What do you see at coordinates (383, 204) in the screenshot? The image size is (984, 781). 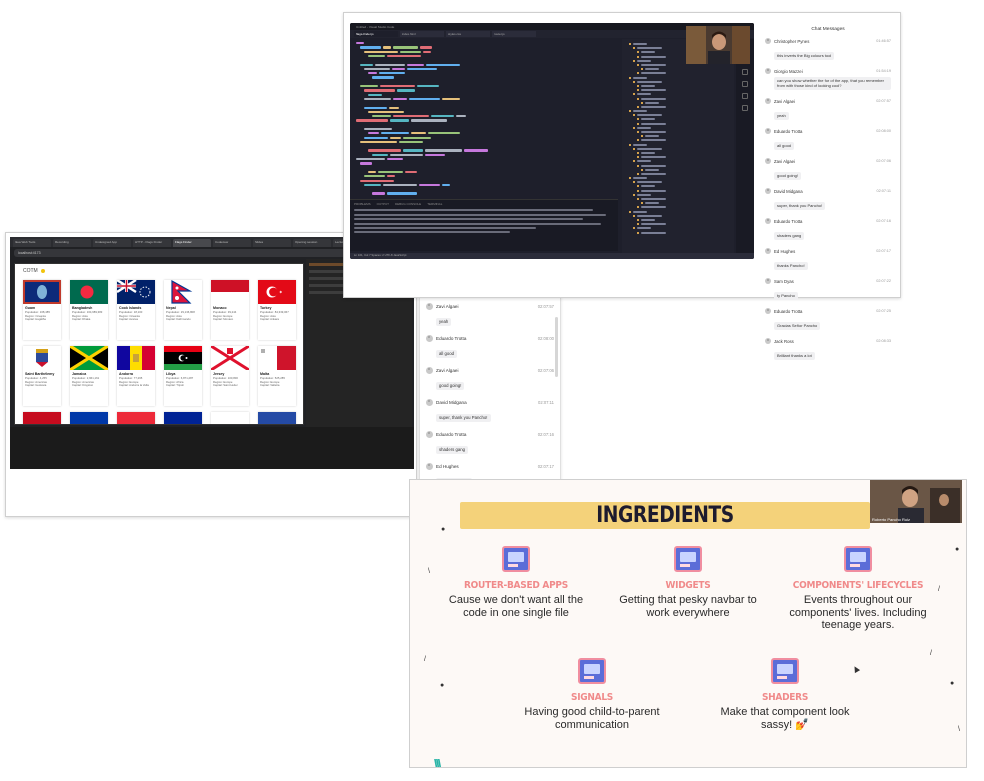 I see `terminal-tab: OUTPUT` at bounding box center [383, 204].